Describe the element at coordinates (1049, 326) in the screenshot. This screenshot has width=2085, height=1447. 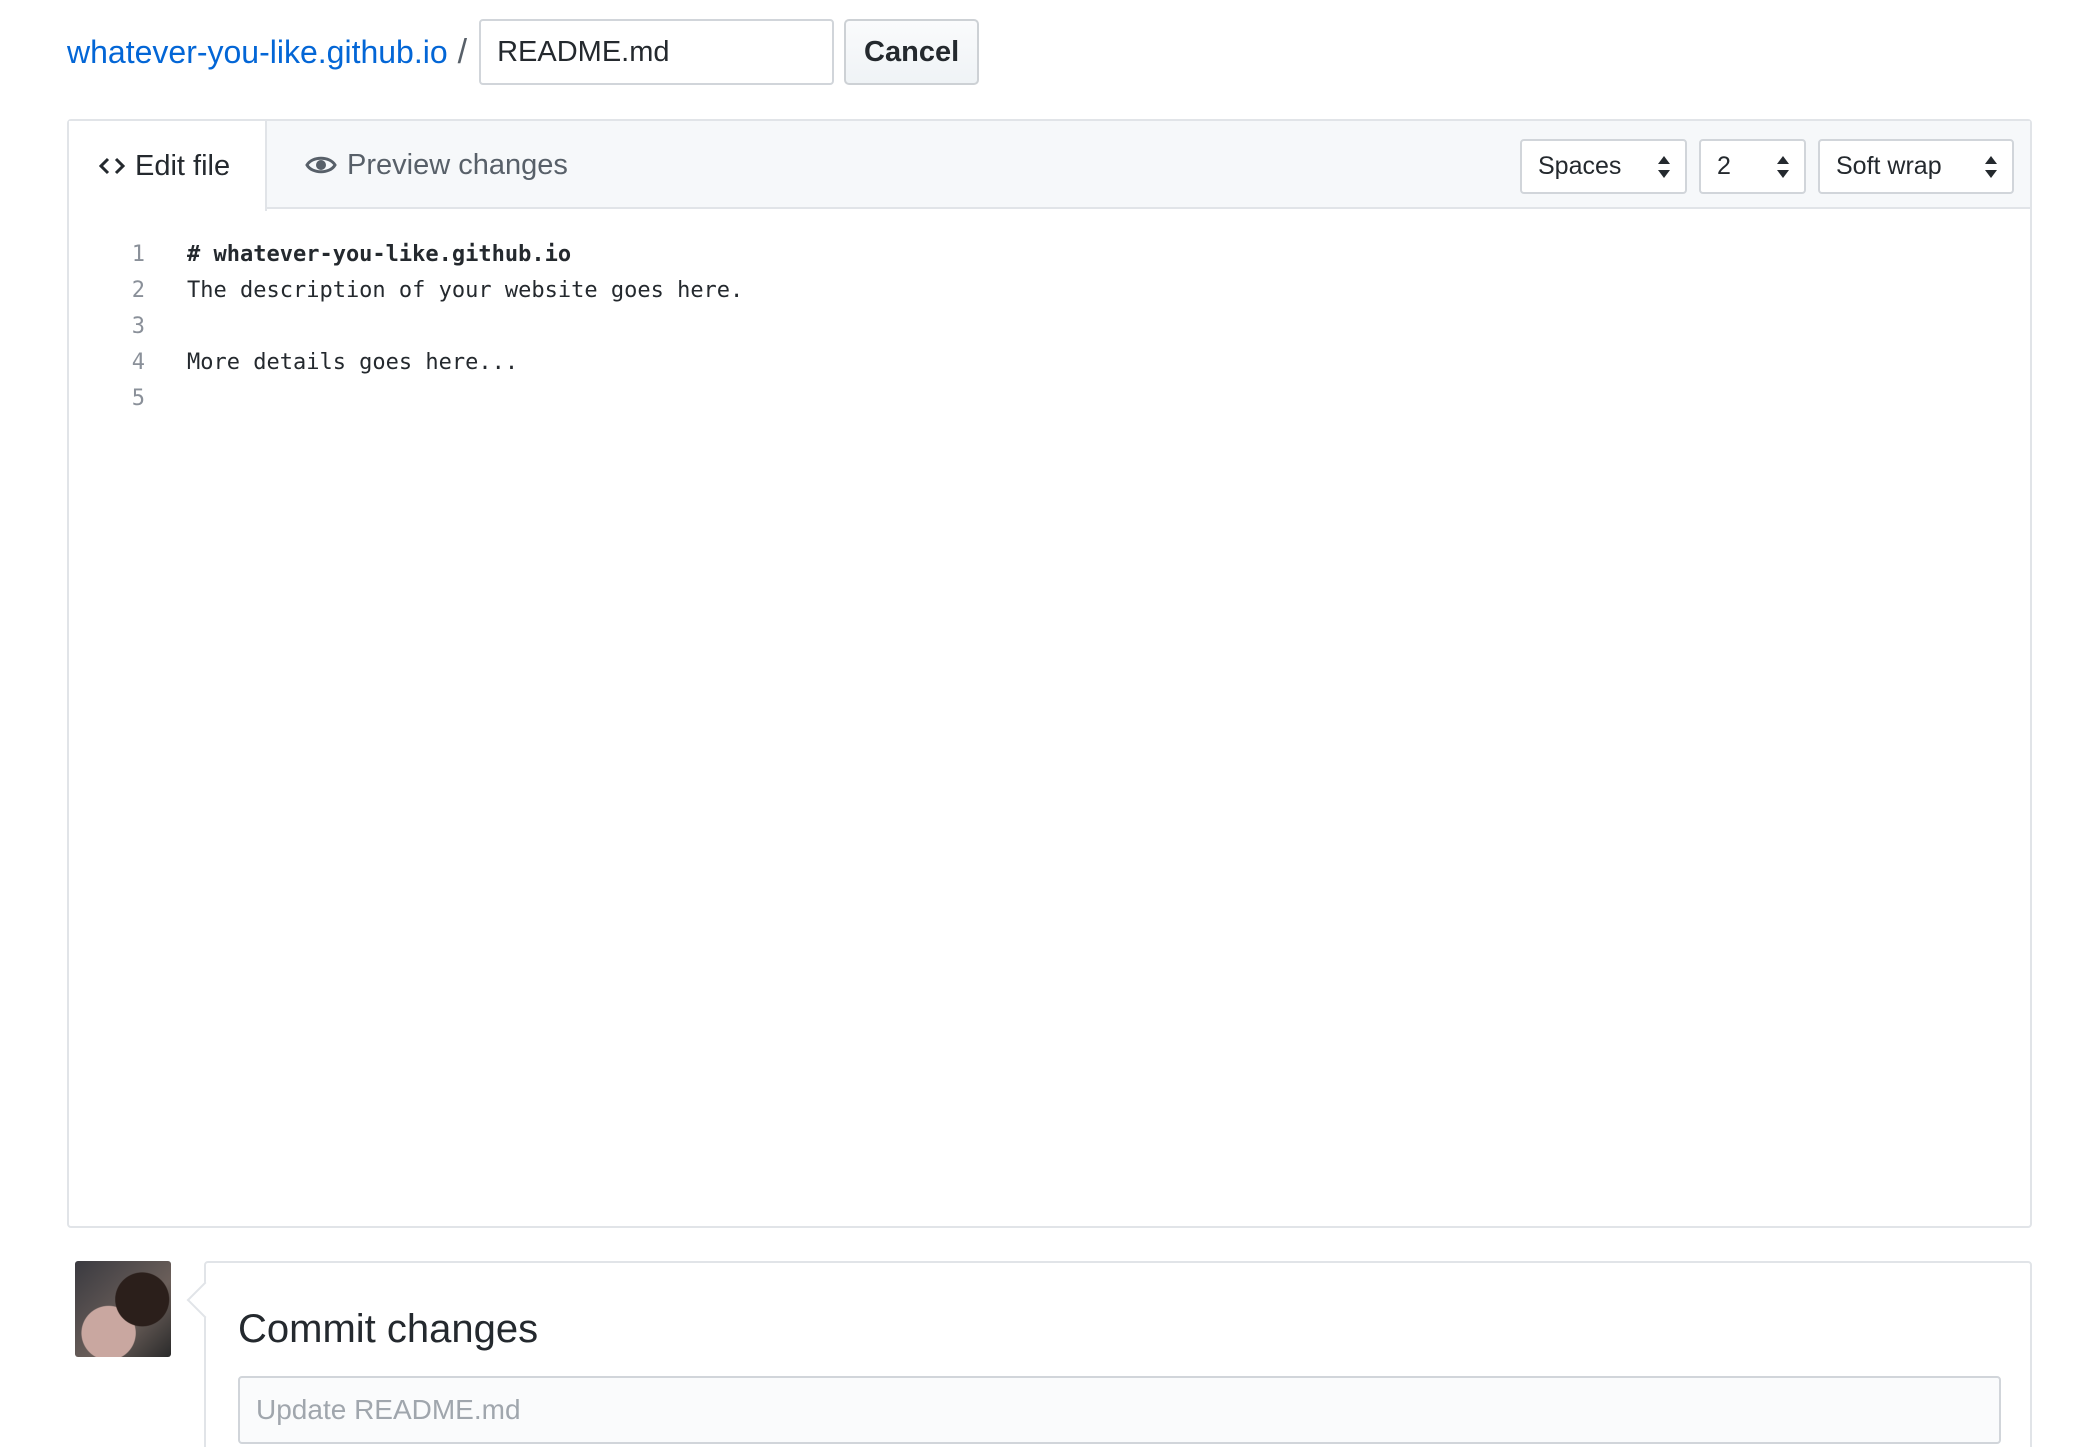
I see `code-line: 3` at that location.